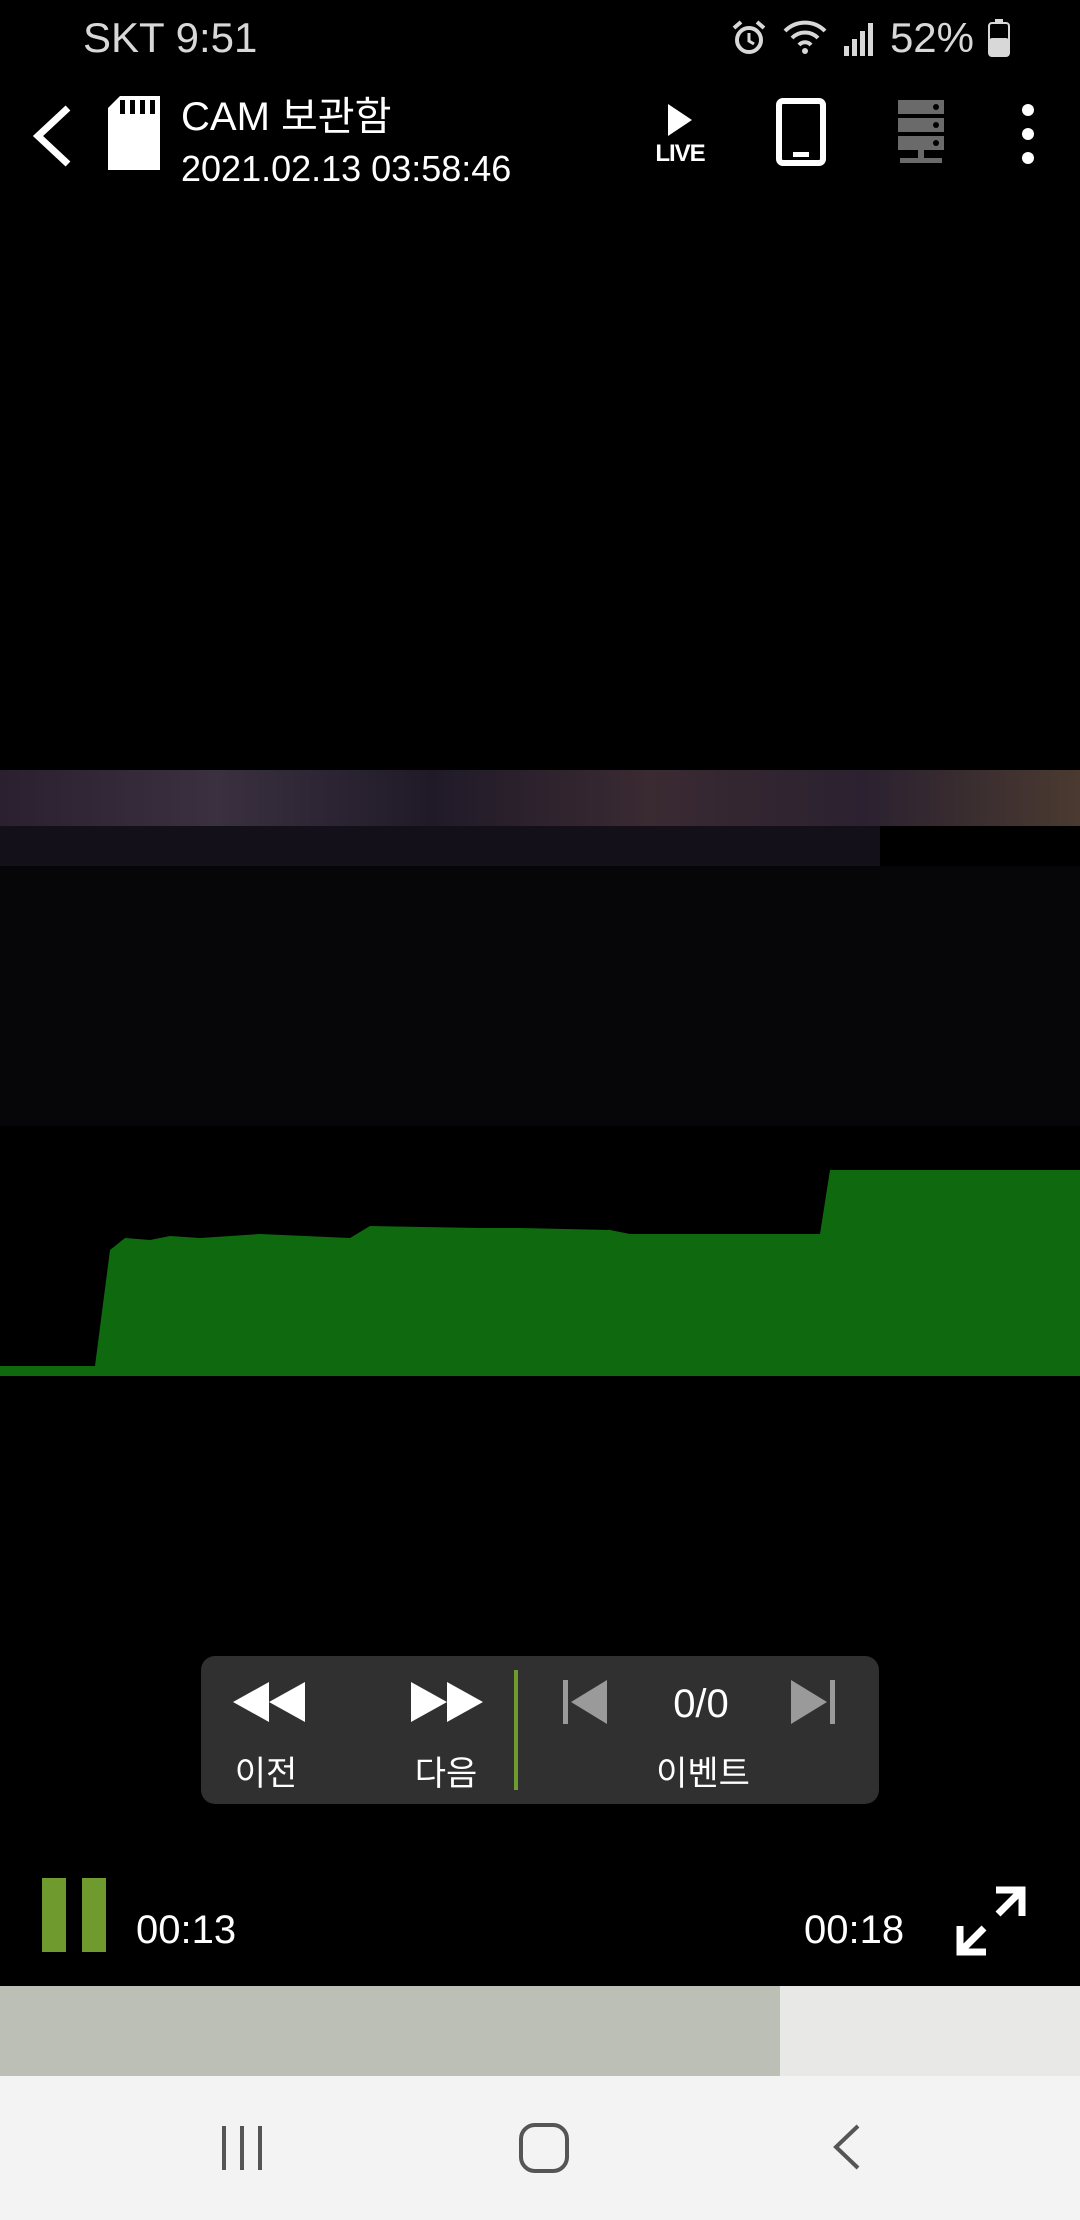 The width and height of the screenshot is (1080, 2220). I want to click on recording-timestamp: 2021.02.13 03:58:46, so click(346, 168).